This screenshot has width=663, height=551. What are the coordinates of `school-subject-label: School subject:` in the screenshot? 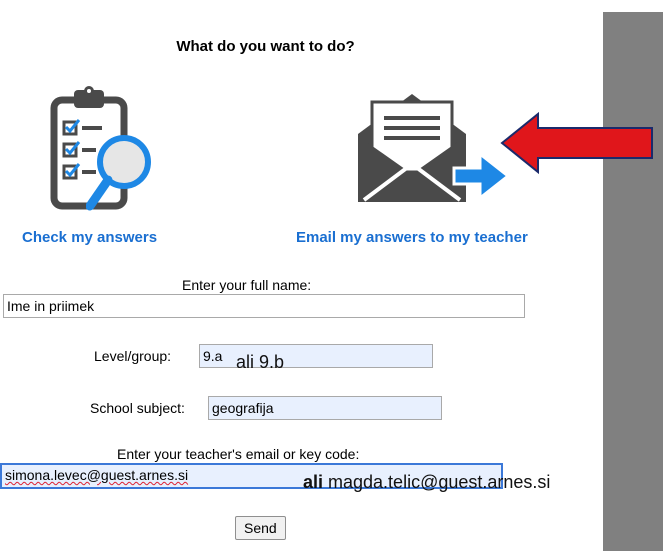 It's located at (137, 408).